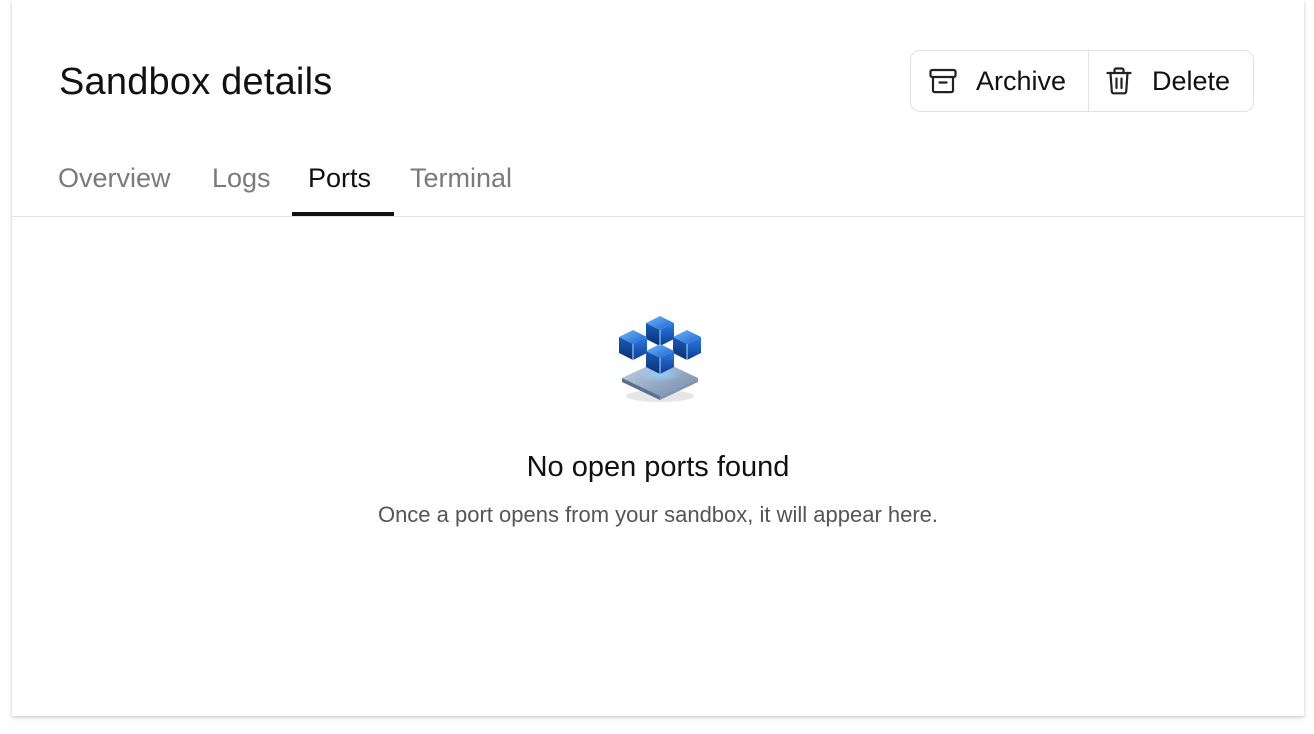 The height and width of the screenshot is (734, 1314). I want to click on delete-button-label: Delete, so click(1191, 80).